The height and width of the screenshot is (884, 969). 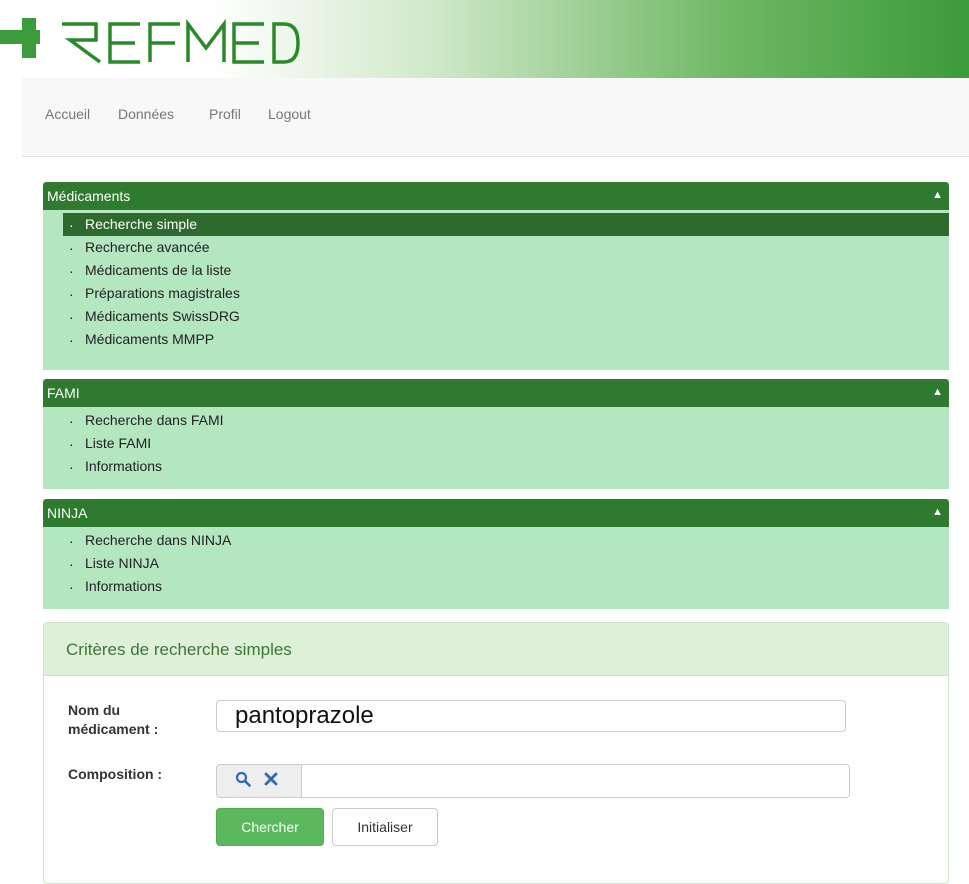 What do you see at coordinates (496, 339) in the screenshot?
I see `menu-item-mmpp: · Médicaments MMPP` at bounding box center [496, 339].